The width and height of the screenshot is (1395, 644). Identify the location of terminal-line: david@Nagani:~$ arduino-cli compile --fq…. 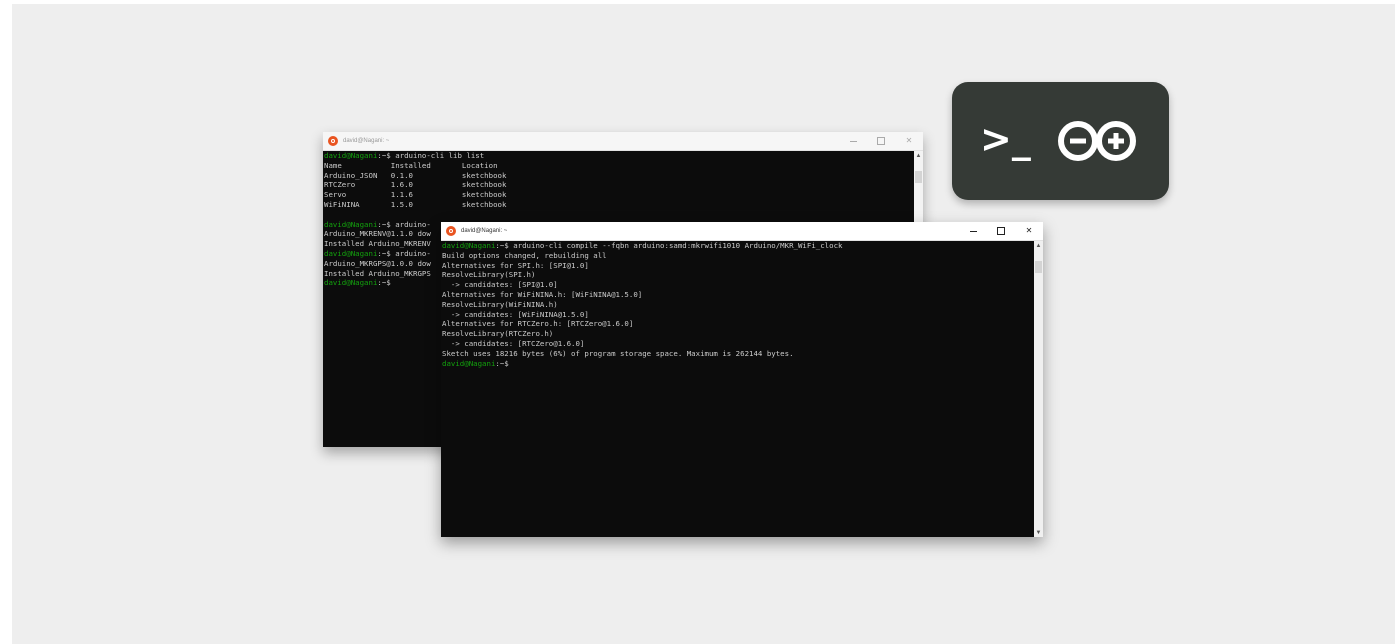
(737, 246).